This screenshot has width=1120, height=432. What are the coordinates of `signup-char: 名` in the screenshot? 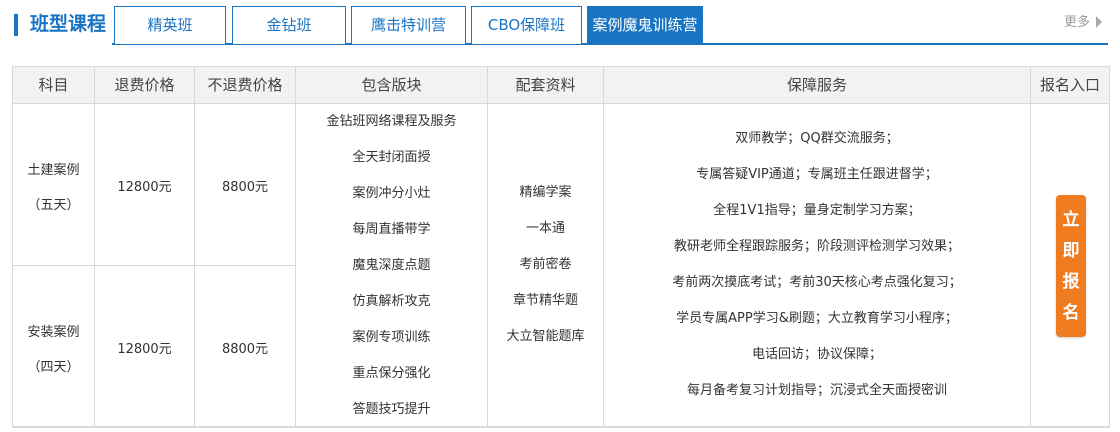 It's located at (1071, 313).